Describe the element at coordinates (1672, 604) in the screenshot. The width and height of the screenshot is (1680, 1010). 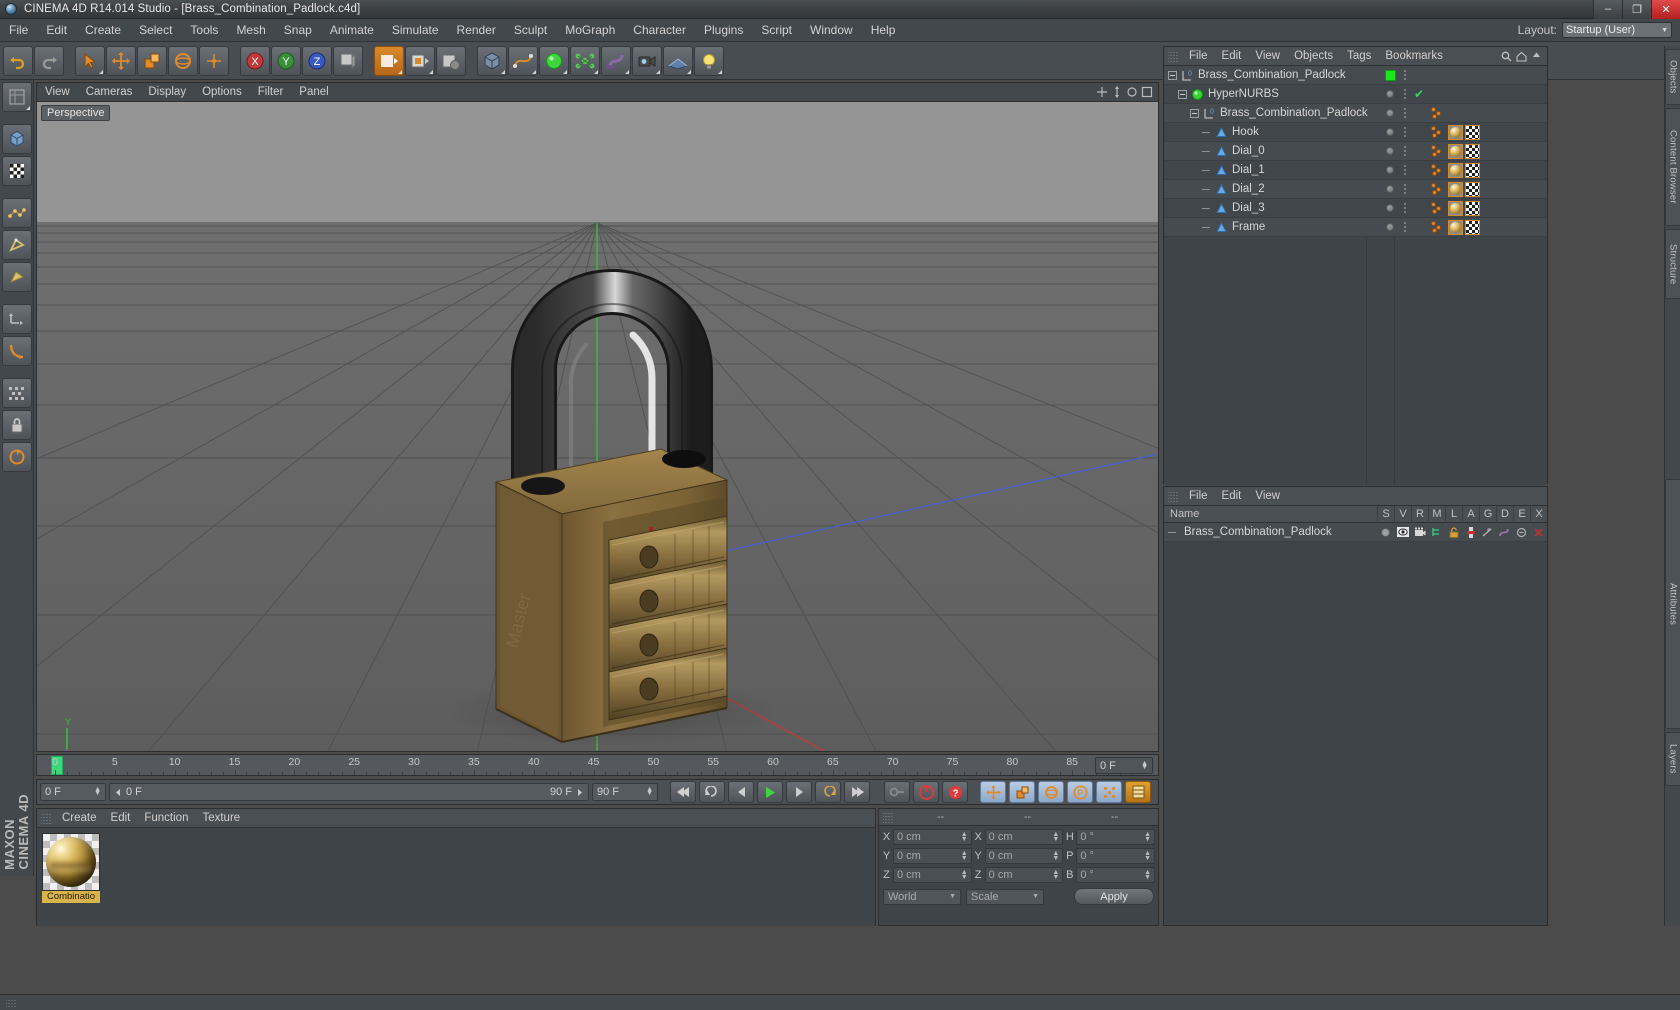
I see `dock-tab-attributes: Attributes` at that location.